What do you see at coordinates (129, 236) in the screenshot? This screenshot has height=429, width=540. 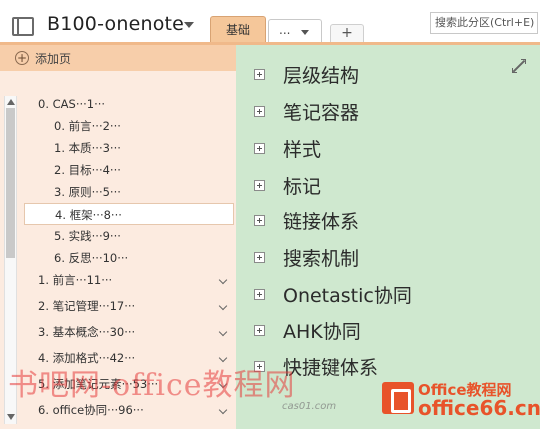 I see `page-item: 5. 实践···9···` at bounding box center [129, 236].